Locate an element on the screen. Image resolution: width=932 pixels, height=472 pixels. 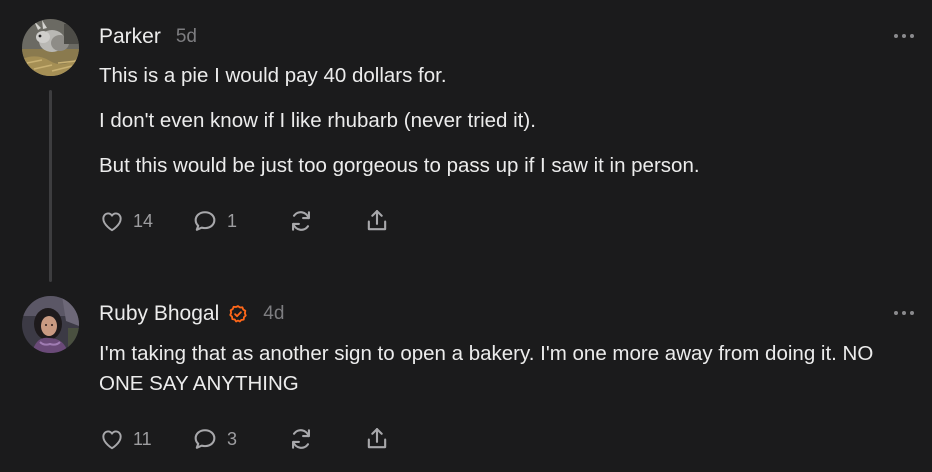
comment-header: Parker 5d is located at coordinates (148, 37).